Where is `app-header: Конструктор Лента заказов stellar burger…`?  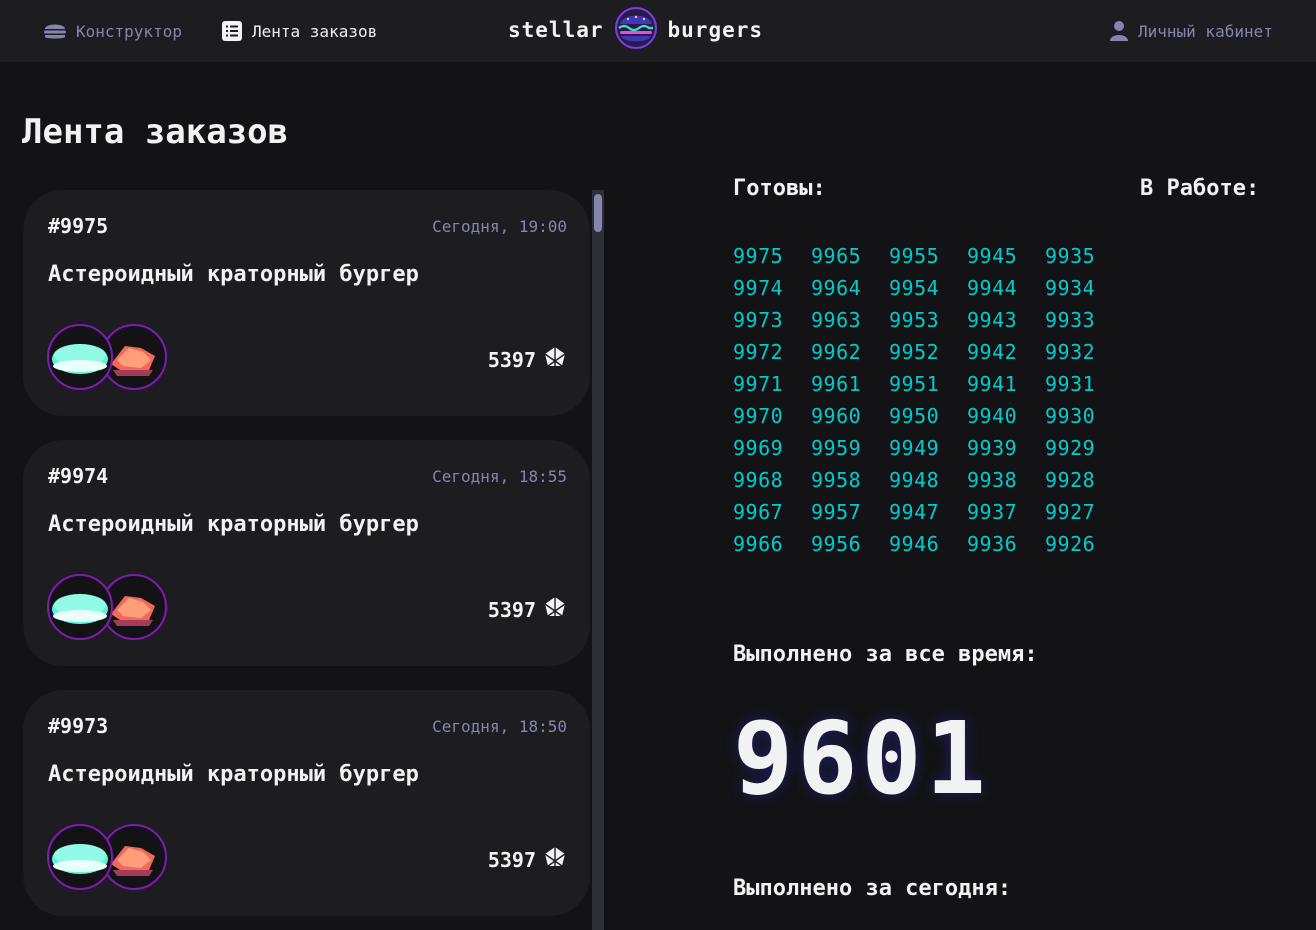
app-header: Конструктор Лента заказов stellar burger… is located at coordinates (658, 31).